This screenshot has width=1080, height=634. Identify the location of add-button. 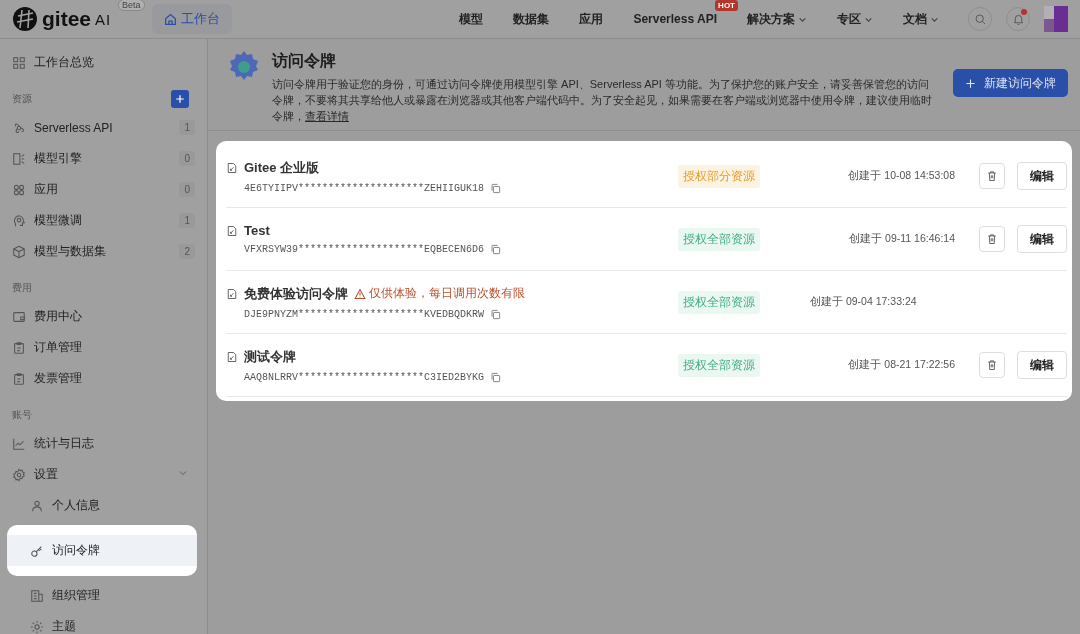
(180, 99).